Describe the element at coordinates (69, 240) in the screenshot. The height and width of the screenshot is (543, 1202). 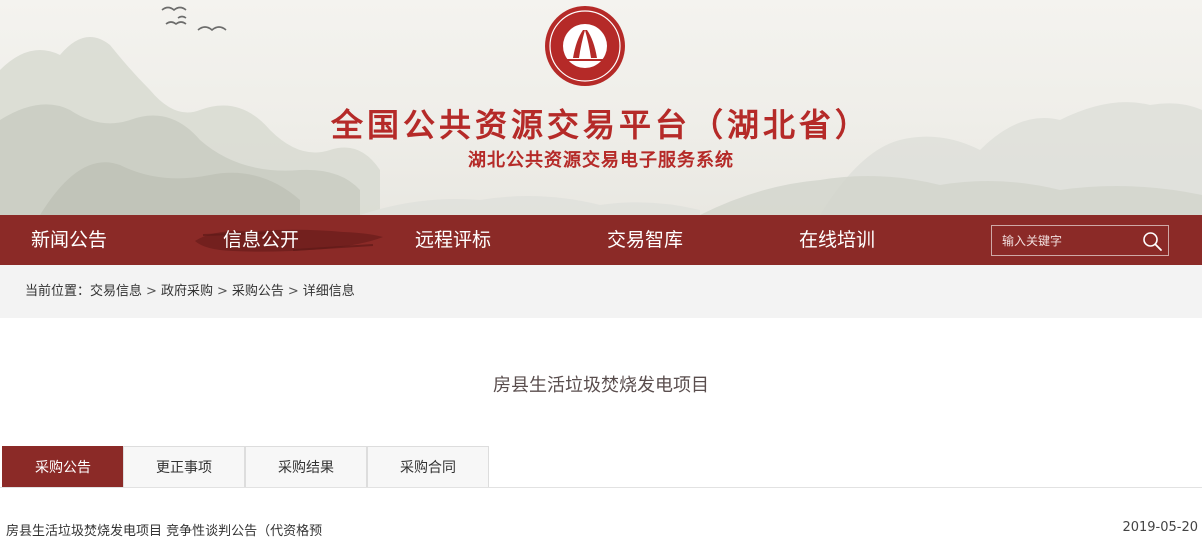
I see `nav-item-news: 新闻公告` at that location.